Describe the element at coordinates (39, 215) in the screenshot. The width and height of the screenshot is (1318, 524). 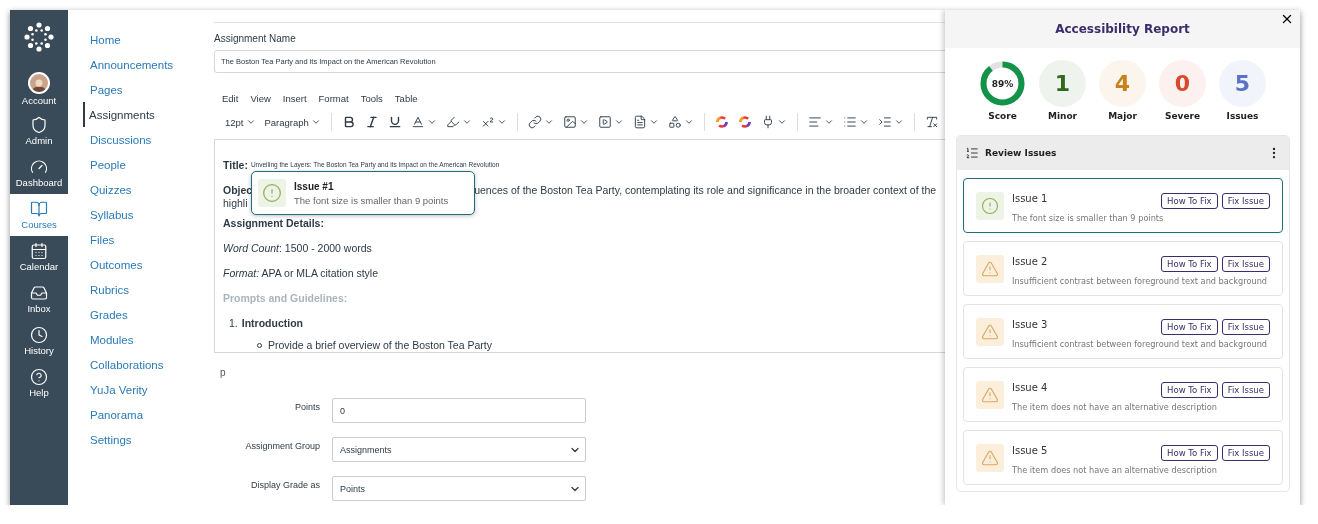
I see `global-nav-item: Courses` at that location.